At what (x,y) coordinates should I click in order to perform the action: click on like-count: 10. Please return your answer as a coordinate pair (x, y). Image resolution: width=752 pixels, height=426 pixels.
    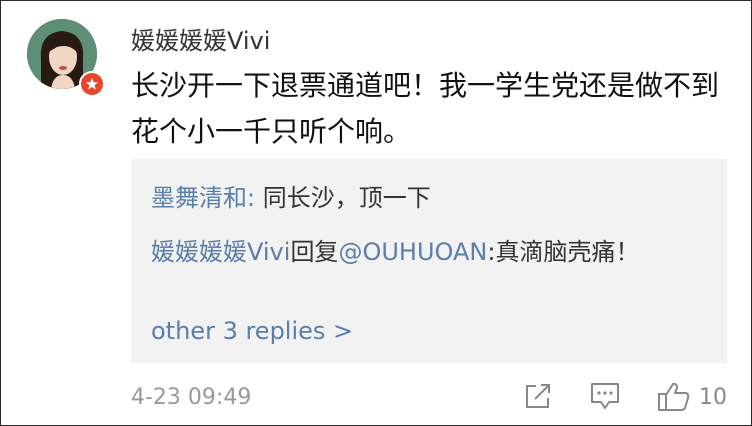
    Looking at the image, I should click on (713, 397).